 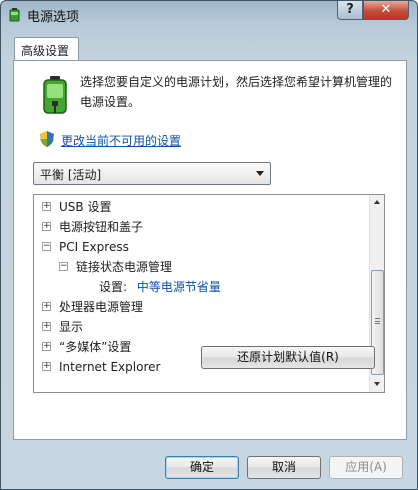 What do you see at coordinates (284, 467) in the screenshot?
I see `cancel-button: 取消` at bounding box center [284, 467].